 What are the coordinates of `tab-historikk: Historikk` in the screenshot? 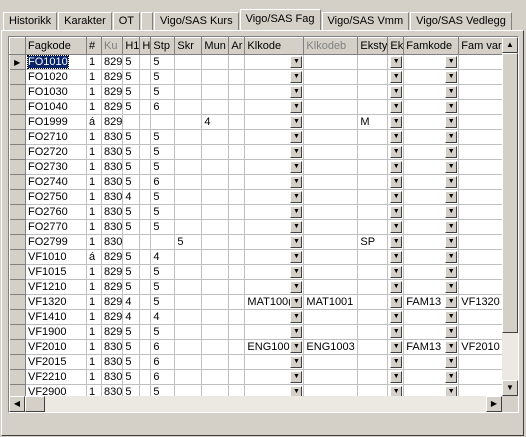 It's located at (30, 21).